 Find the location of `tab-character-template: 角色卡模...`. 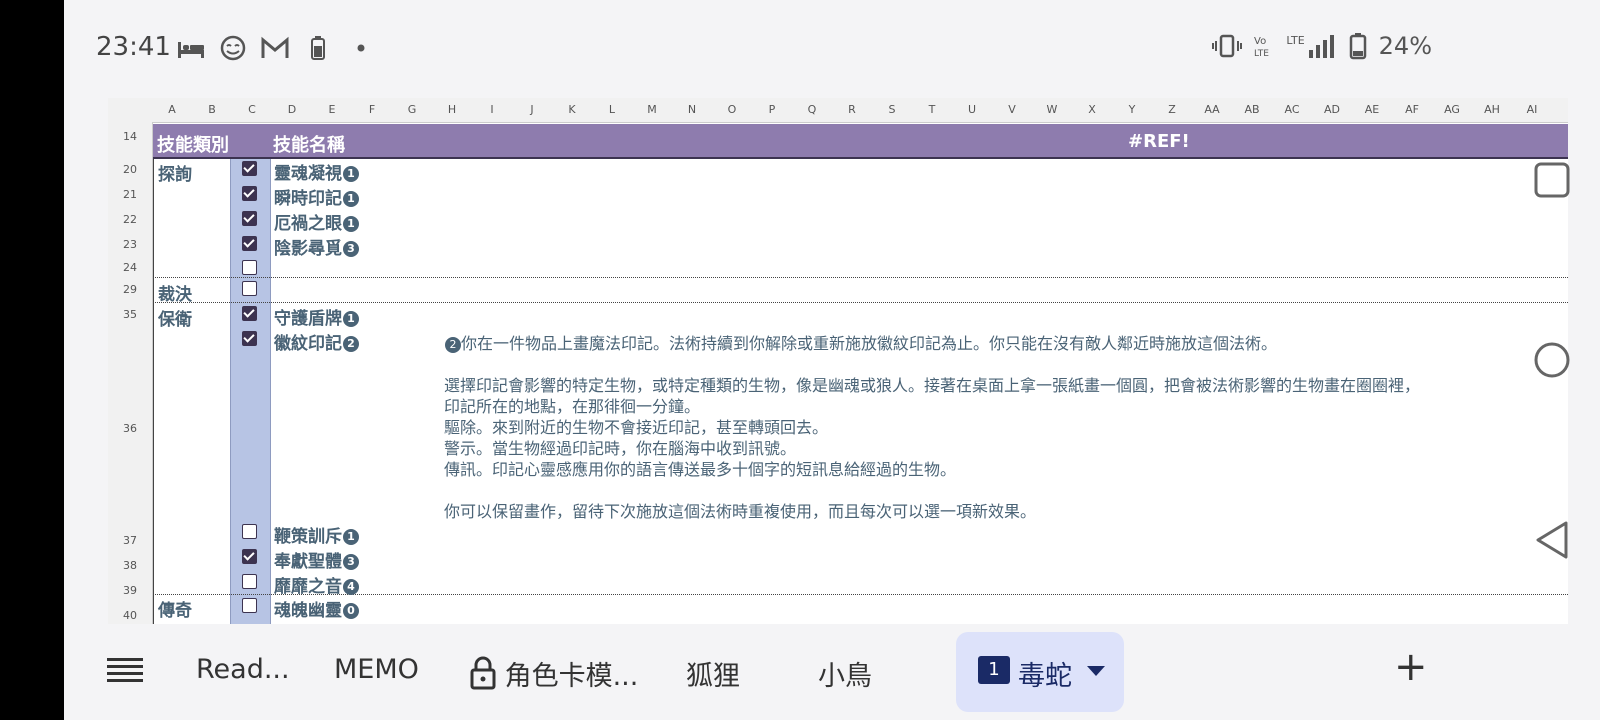

tab-character-template: 角色卡模... is located at coordinates (554, 673).